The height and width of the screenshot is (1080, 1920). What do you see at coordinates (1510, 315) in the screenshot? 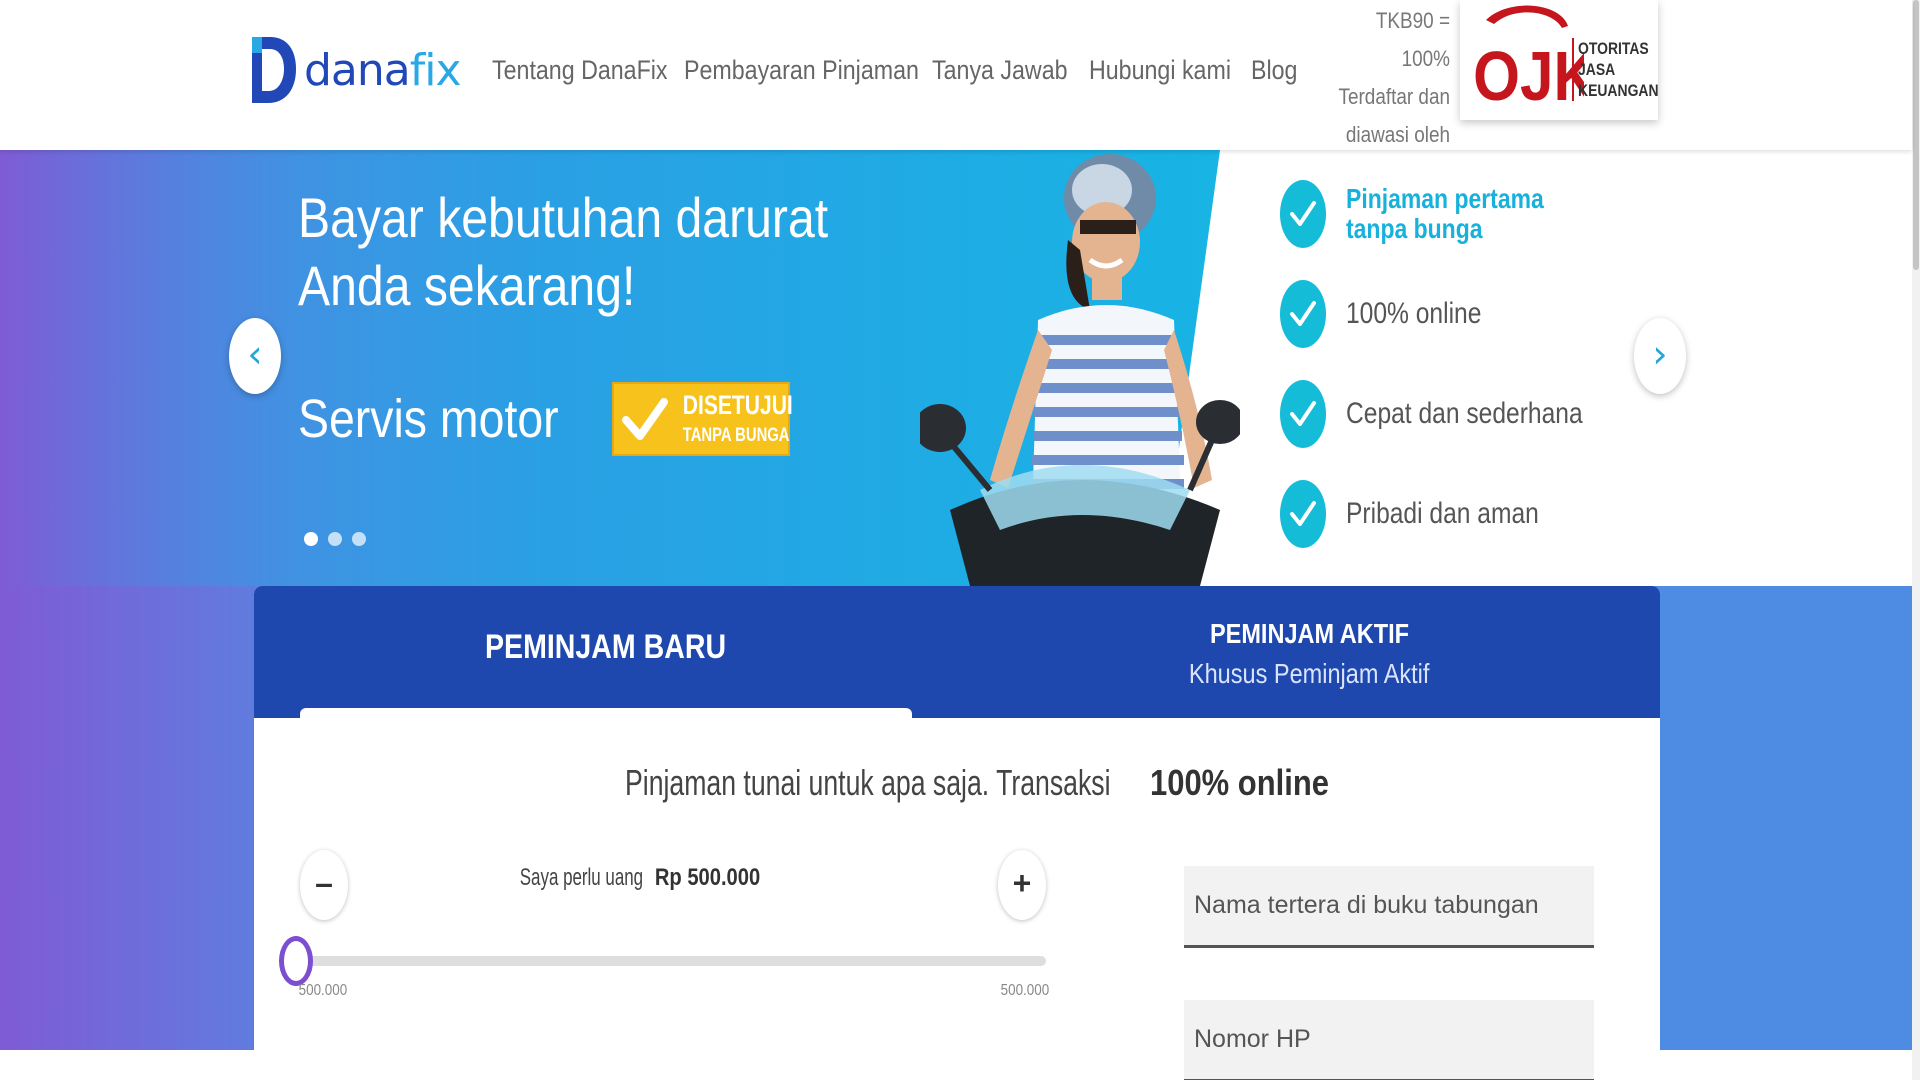
I see `feature-item-online: 100% online` at bounding box center [1510, 315].